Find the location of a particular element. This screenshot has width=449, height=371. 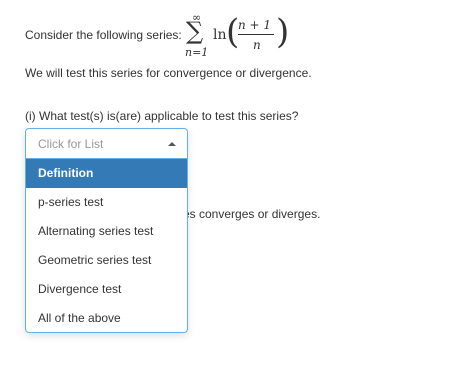

fraction-numerator: n + 1 is located at coordinates (255, 25).